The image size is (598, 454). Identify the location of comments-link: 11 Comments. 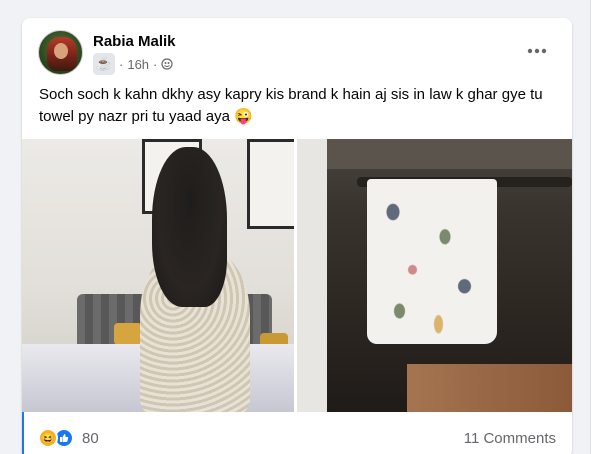
(510, 438).